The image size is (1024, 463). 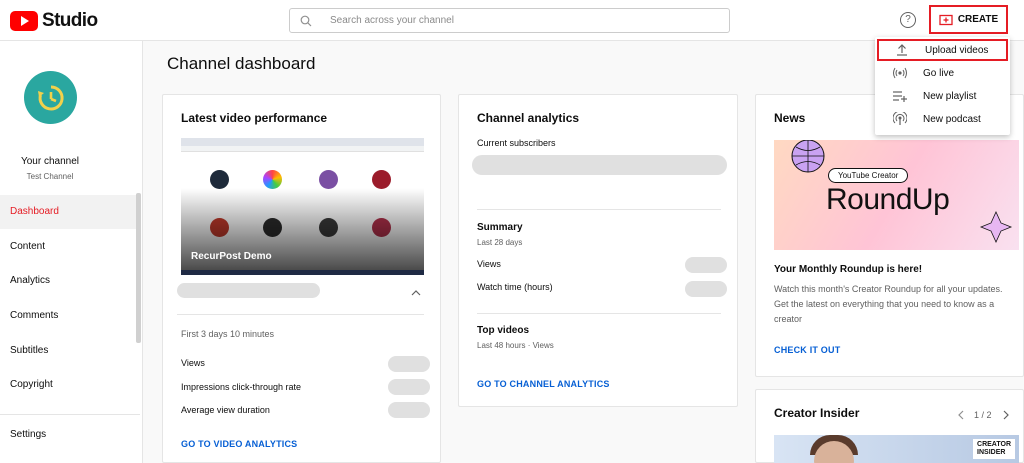 I want to click on summary-metric-label: Views, so click(x=489, y=264).